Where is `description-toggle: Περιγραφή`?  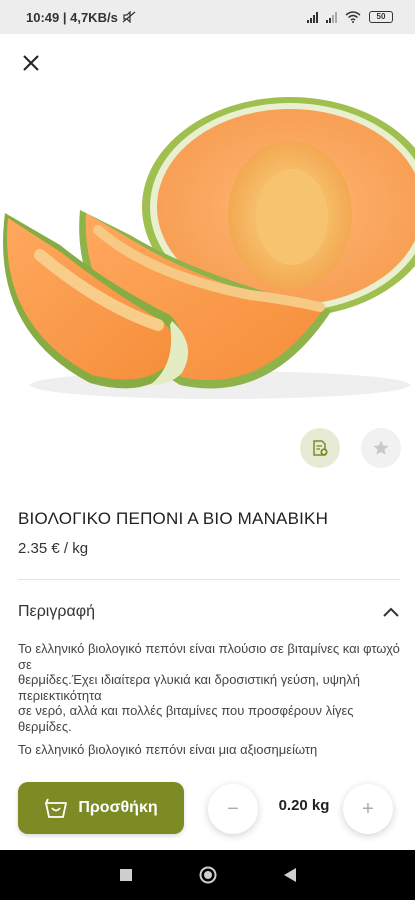 description-toggle: Περιγραφή is located at coordinates (209, 612).